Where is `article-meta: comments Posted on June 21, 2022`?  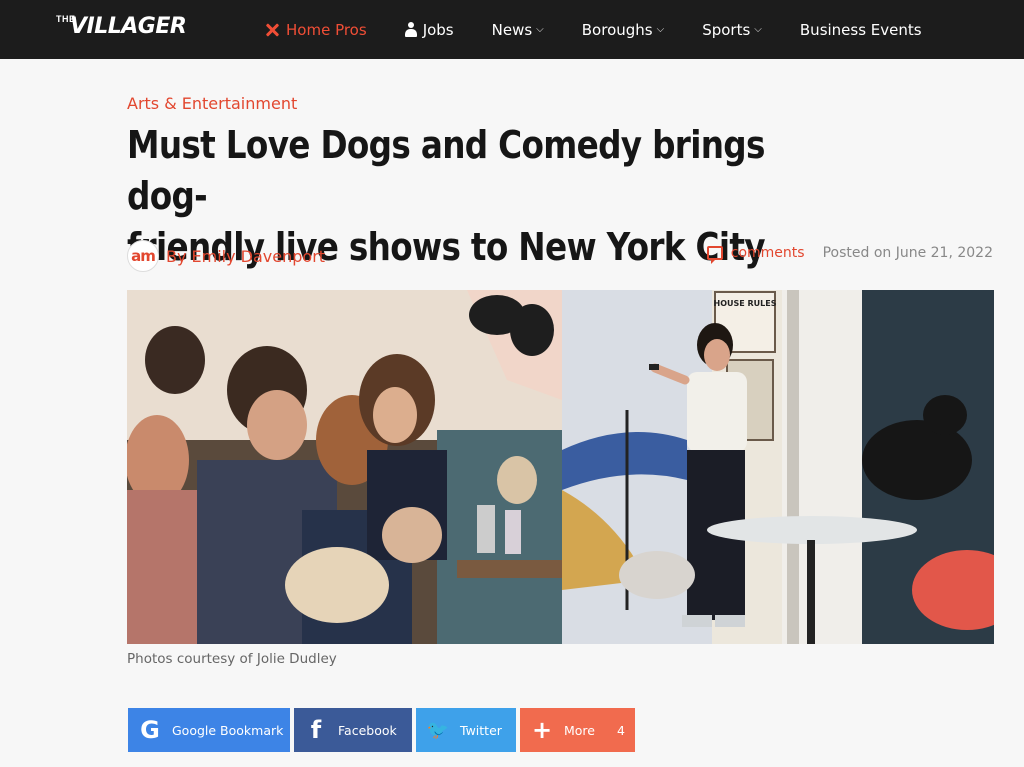
article-meta: comments Posted on June 21, 2022 is located at coordinates (849, 254).